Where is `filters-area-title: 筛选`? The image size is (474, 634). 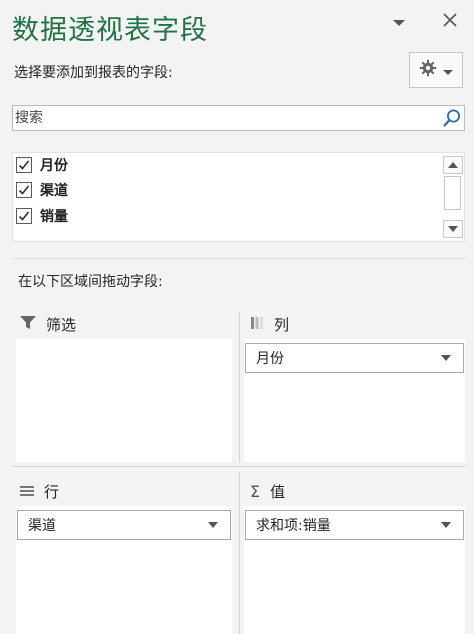
filters-area-title: 筛选 is located at coordinates (61, 325).